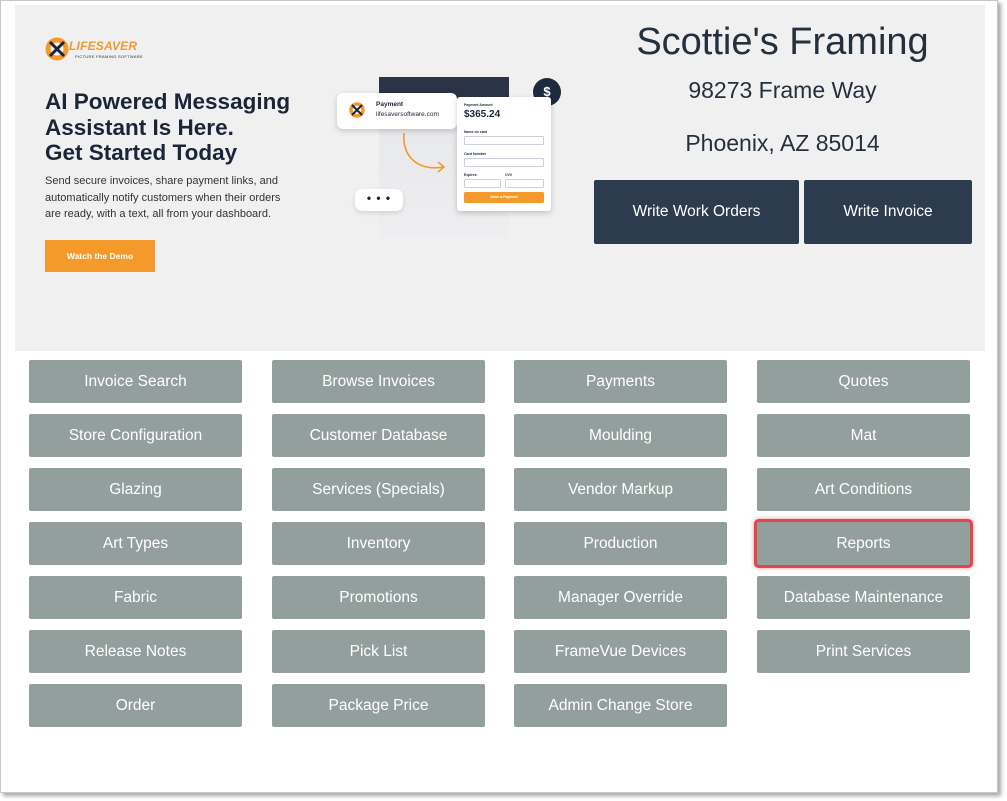  Describe the element at coordinates (888, 212) in the screenshot. I see `write-invoice-button: Write Invoice` at that location.